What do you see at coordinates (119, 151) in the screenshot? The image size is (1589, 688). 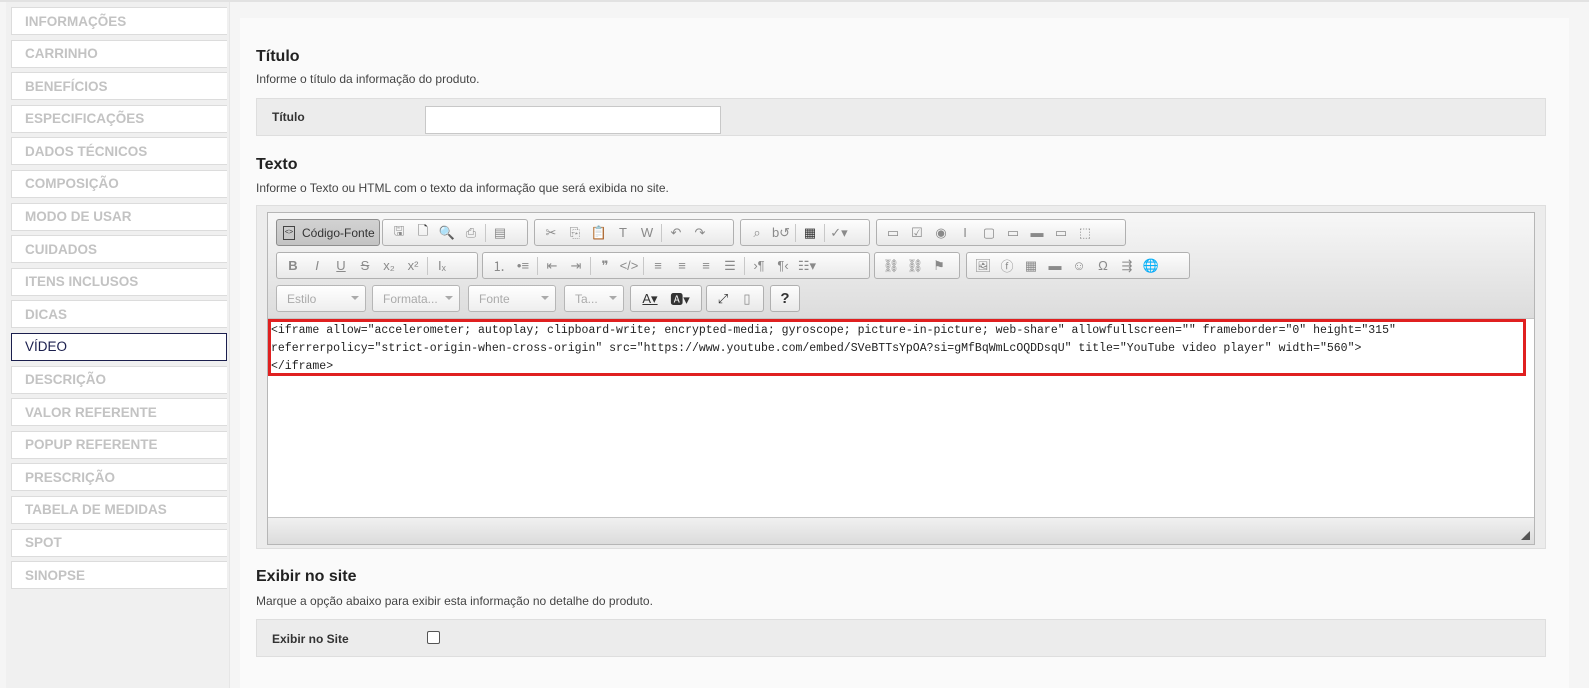 I see `sidebar-item-dados-tecnicos: DADOS TÉCNICOS` at bounding box center [119, 151].